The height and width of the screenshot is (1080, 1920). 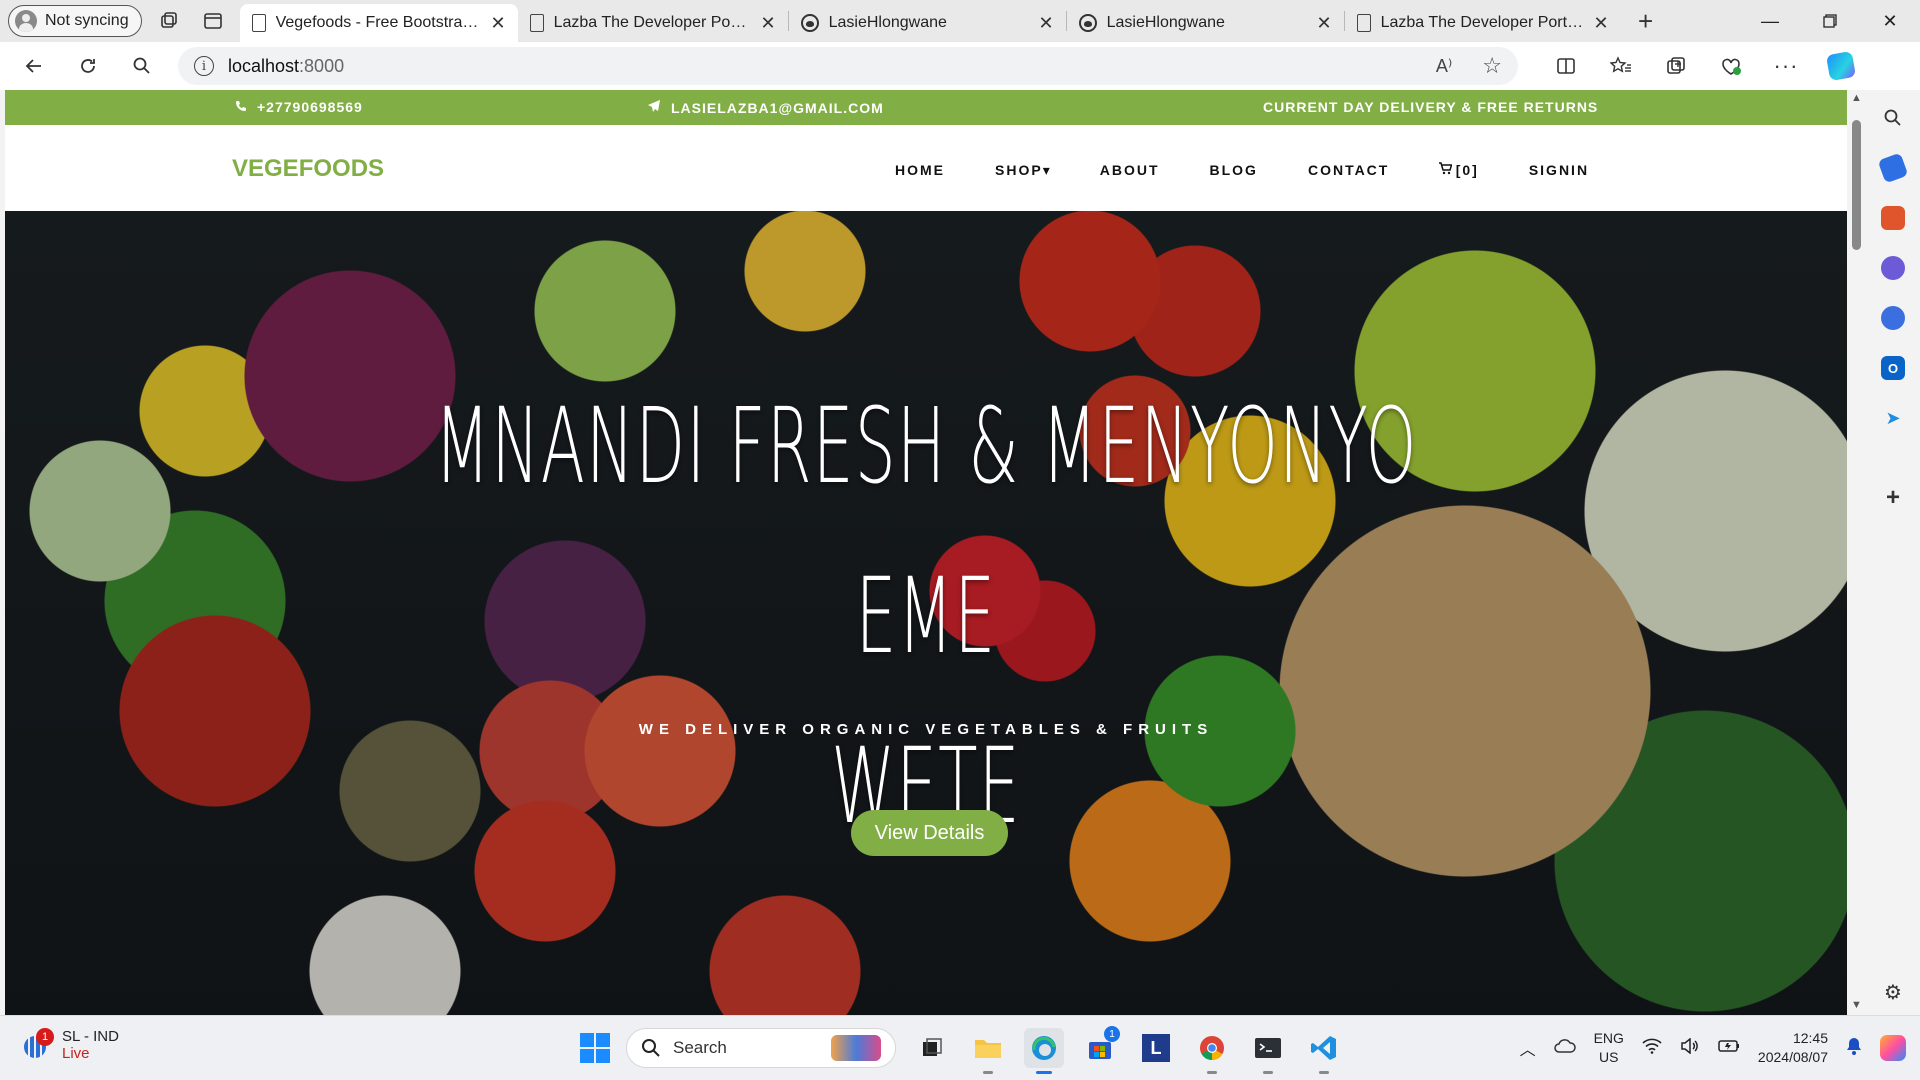 I want to click on notification-badge: 1, so click(x=45, y=1037).